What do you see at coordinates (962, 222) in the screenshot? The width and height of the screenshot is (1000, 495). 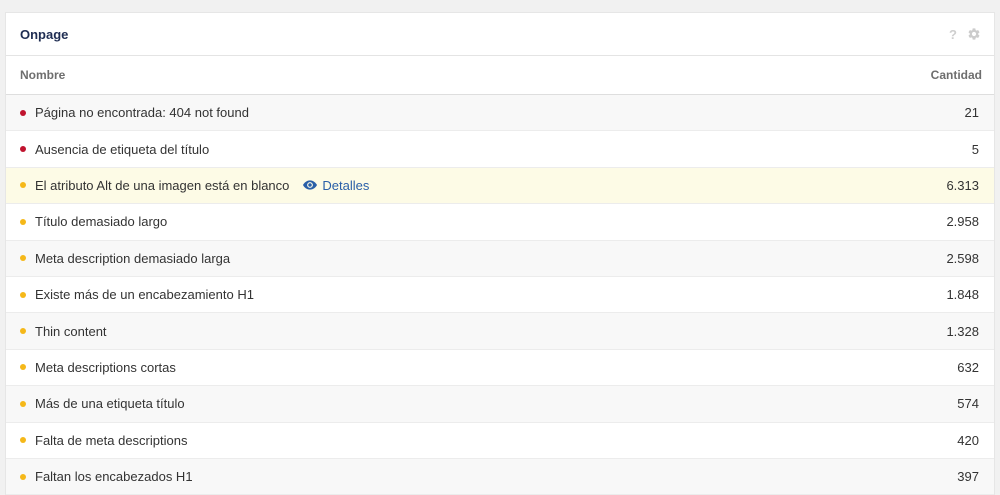 I see `issue-count: 2.958` at bounding box center [962, 222].